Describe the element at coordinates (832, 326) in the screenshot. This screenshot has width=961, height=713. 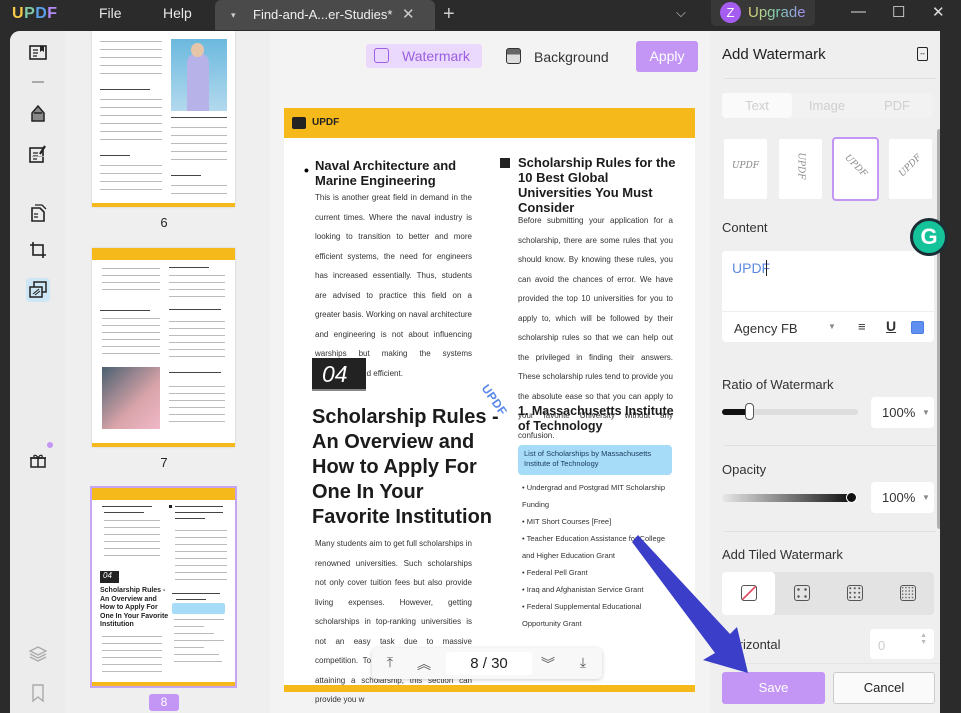
I see `font-dropdown-icon: ▼` at that location.